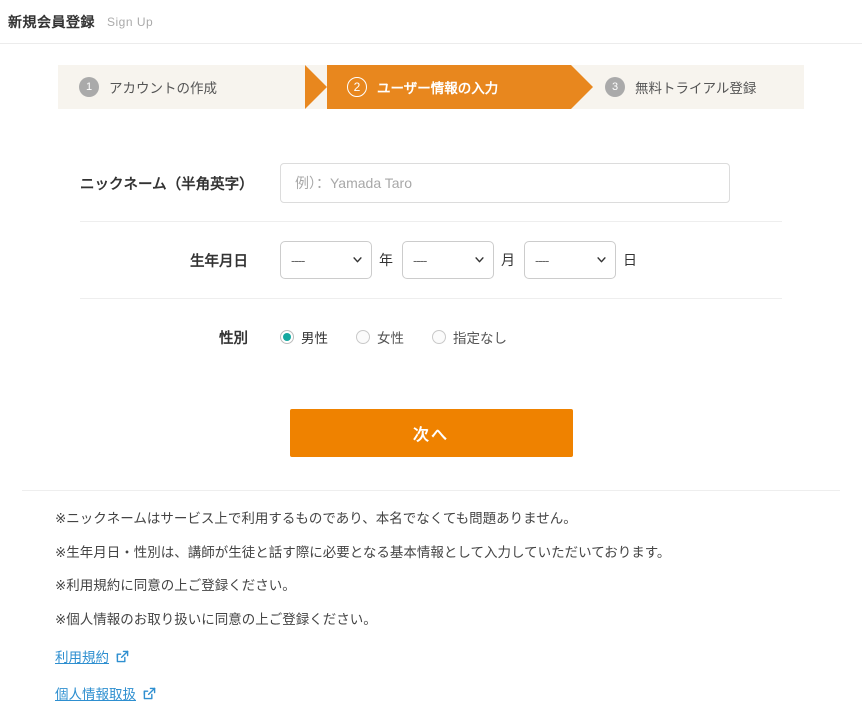 The image size is (862, 703). What do you see at coordinates (357, 87) in the screenshot?
I see `step-badge-2: 2` at bounding box center [357, 87].